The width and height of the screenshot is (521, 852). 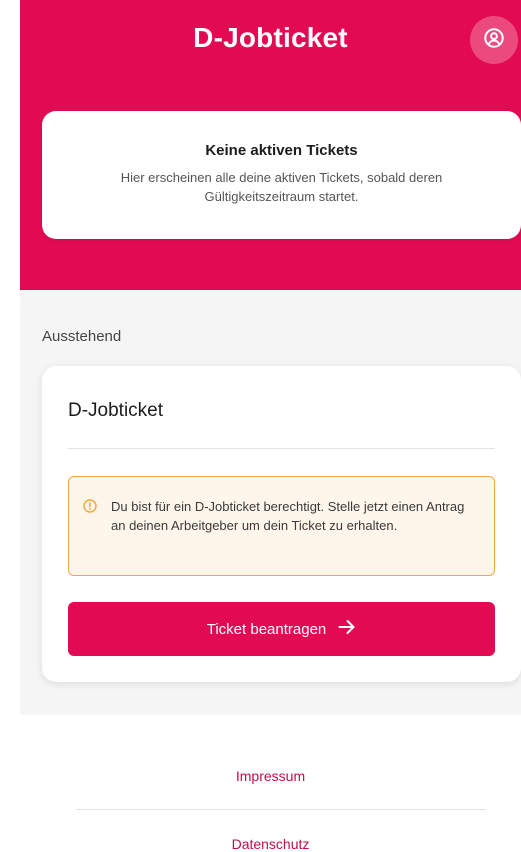 I want to click on pending-ticket-title: D-Jobticket, so click(x=116, y=410).